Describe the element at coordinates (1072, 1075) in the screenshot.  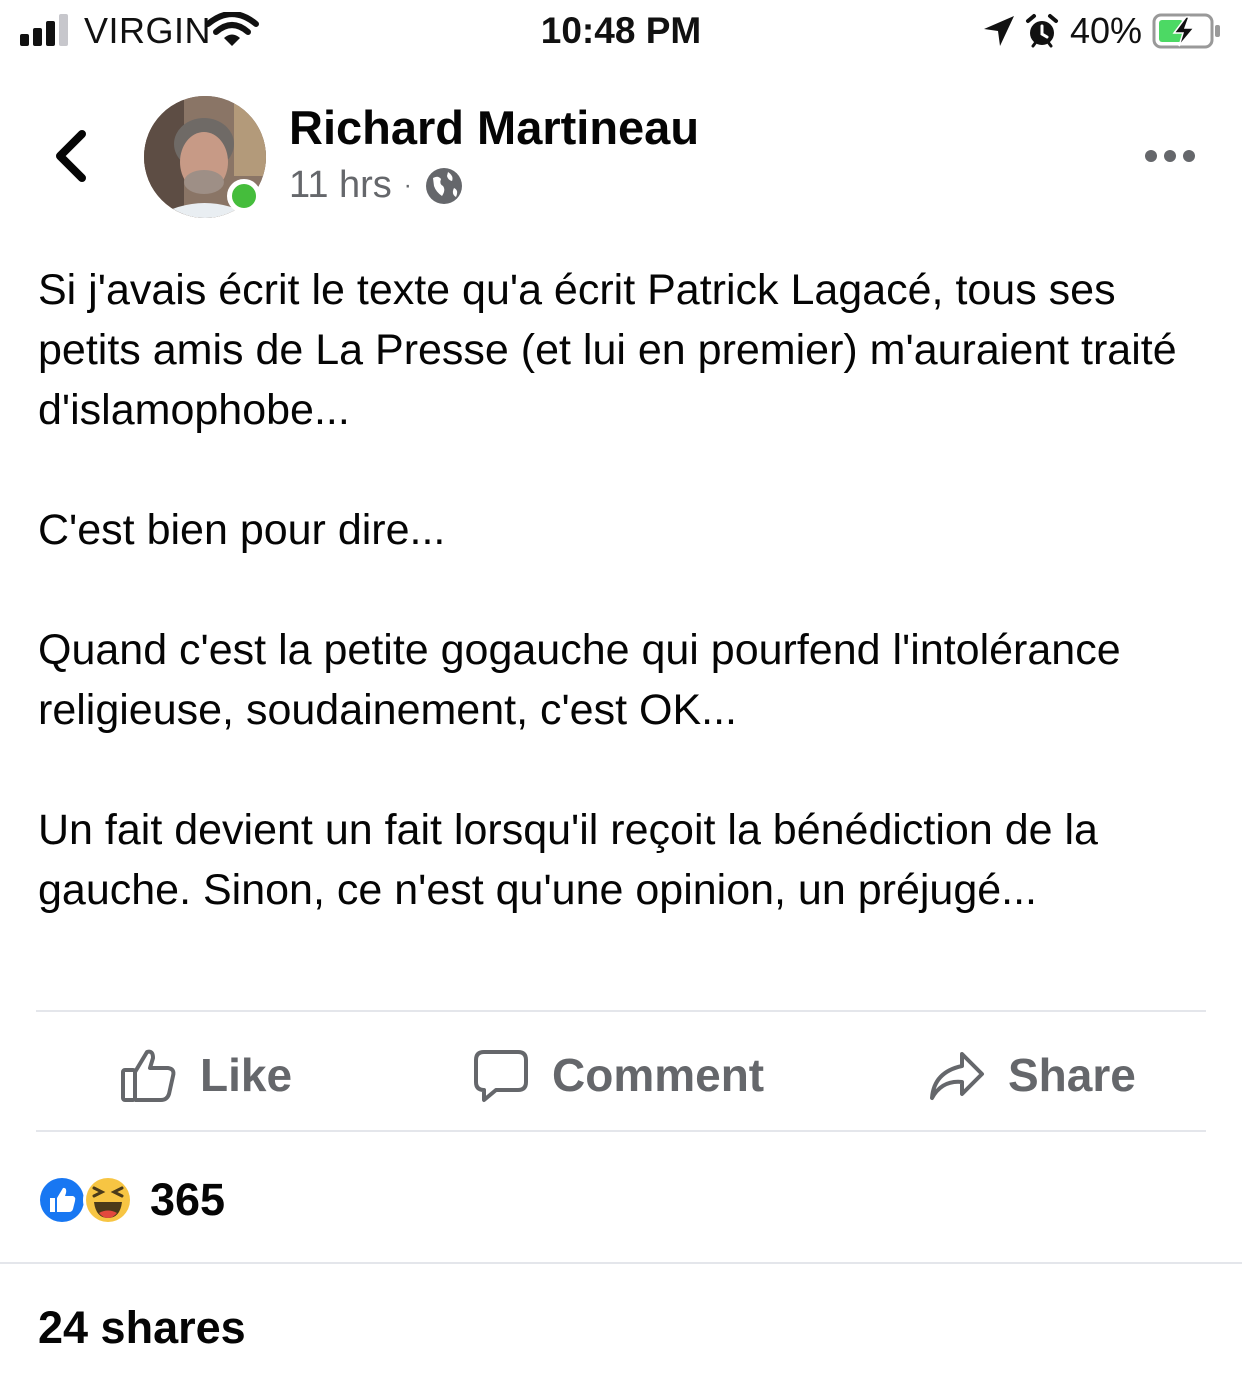
I see `share-label: Share` at that location.